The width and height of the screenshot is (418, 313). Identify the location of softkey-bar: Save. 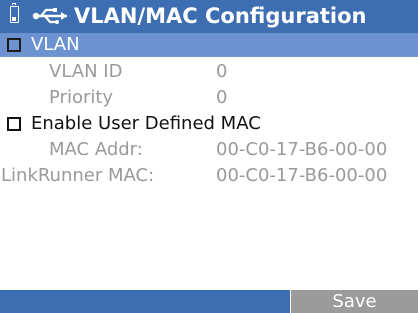
(209, 301).